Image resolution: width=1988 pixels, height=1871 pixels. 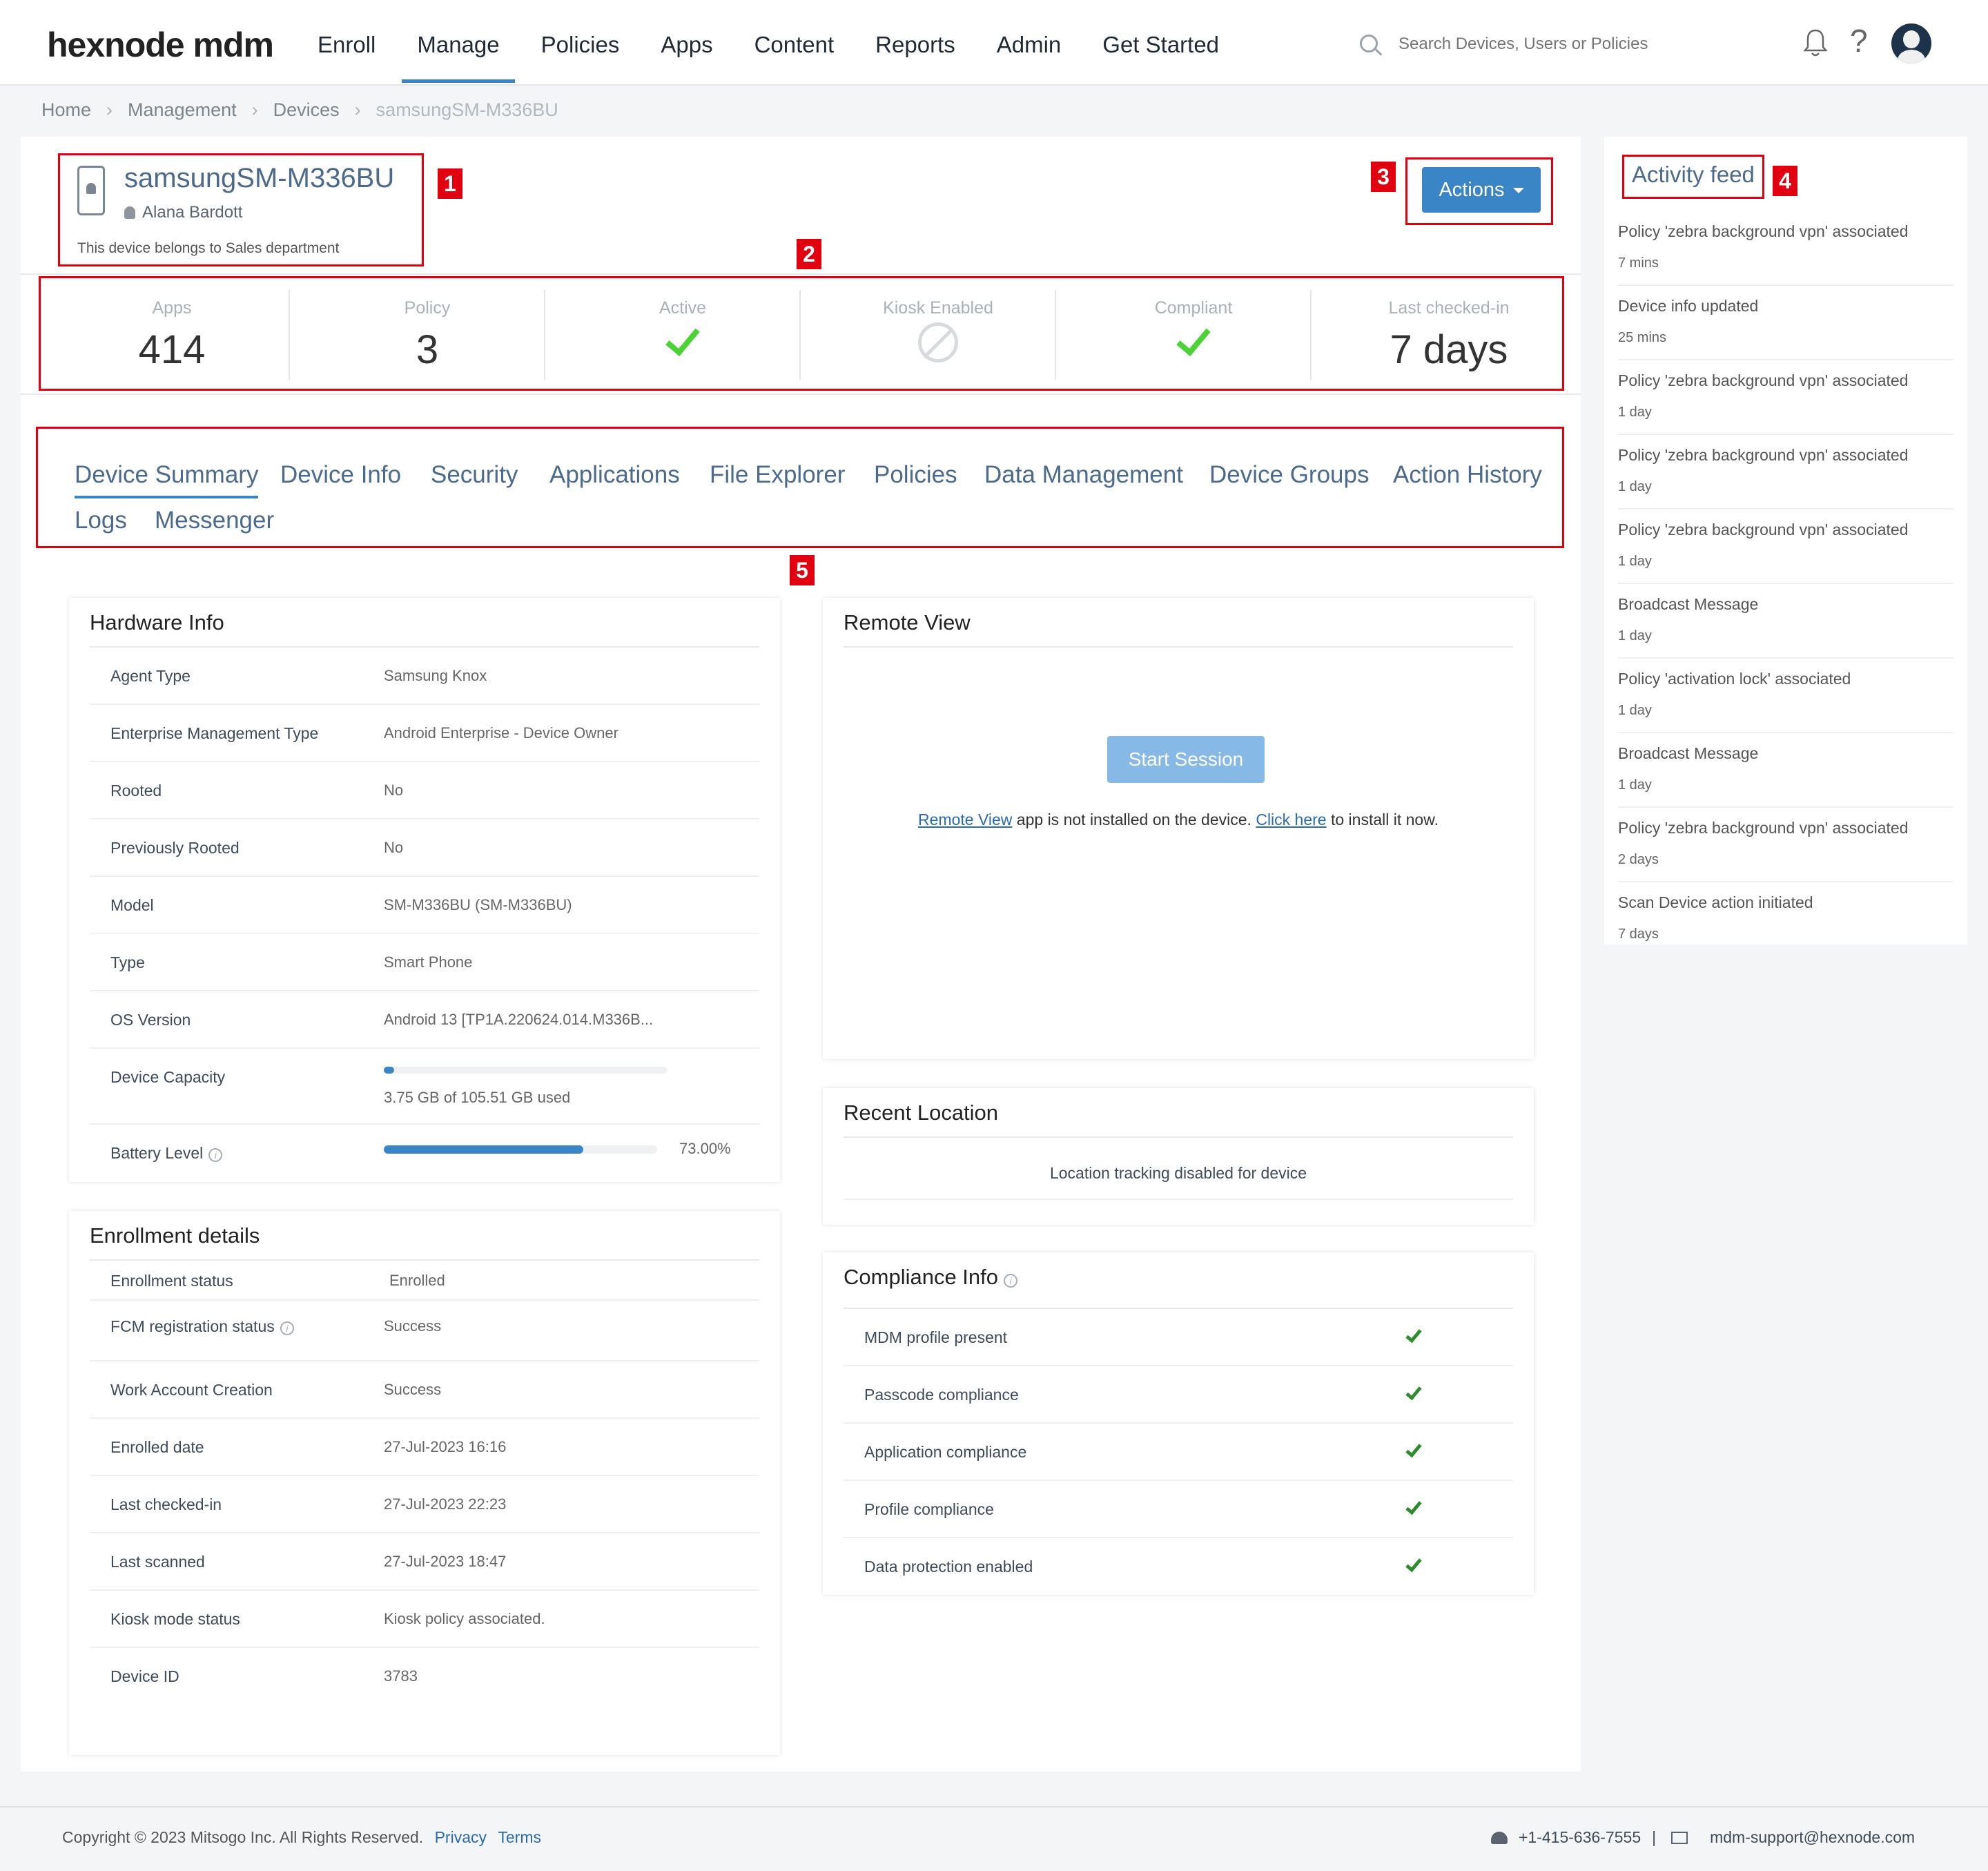 What do you see at coordinates (802, 570) in the screenshot?
I see `annotation-number-5: 5` at bounding box center [802, 570].